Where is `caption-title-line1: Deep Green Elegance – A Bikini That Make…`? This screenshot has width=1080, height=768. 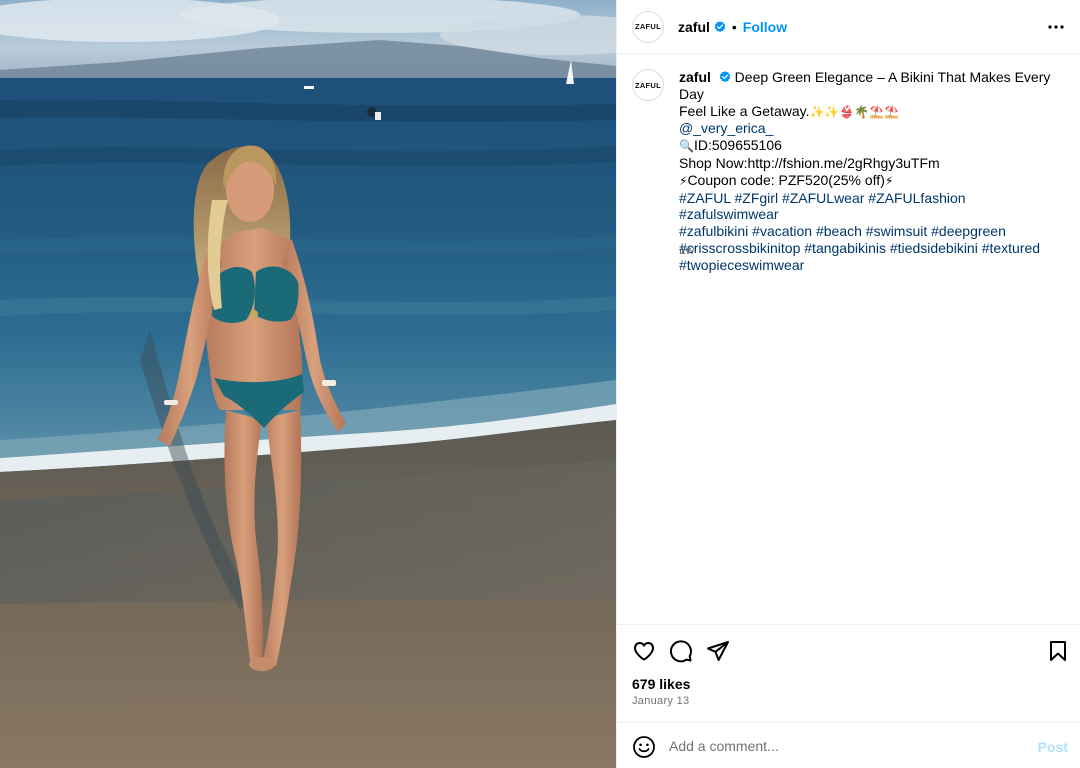 caption-title-line1: Deep Green Elegance – A Bikini That Make… is located at coordinates (865, 85).